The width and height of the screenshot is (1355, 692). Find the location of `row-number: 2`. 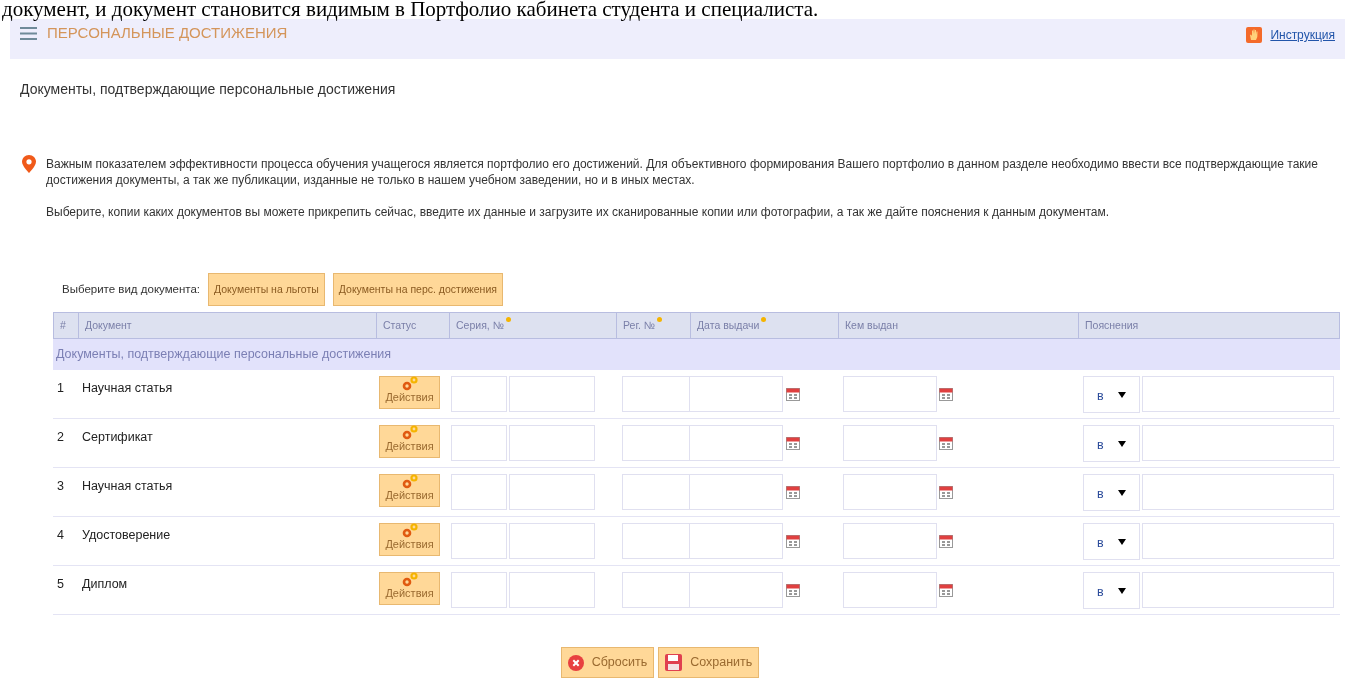

row-number: 2 is located at coordinates (60, 437).